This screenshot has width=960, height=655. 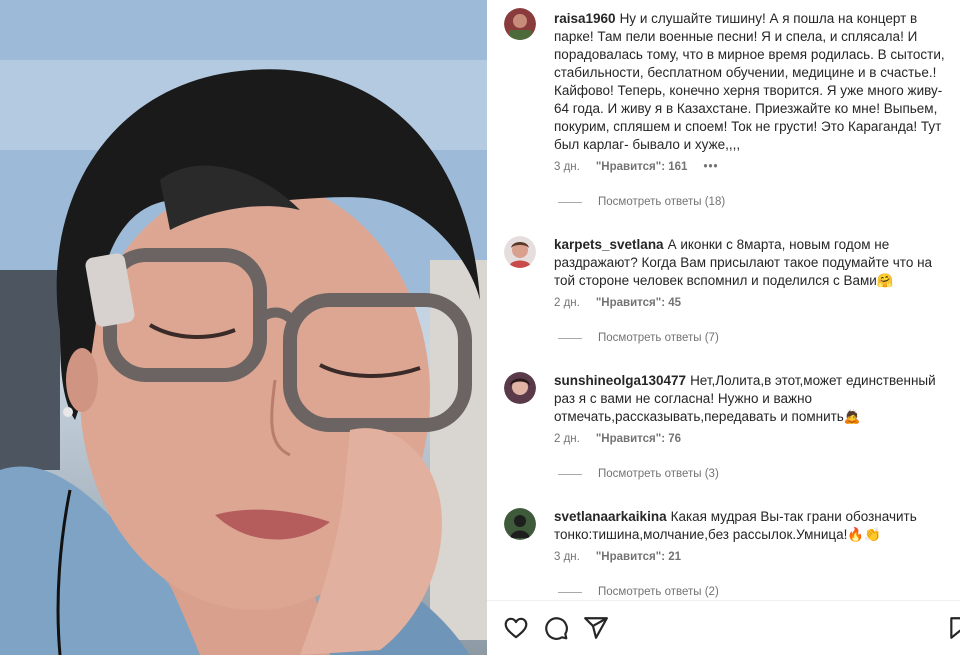 I want to click on view-replies-button: Посмотреть ответы (7), so click(x=638, y=338).